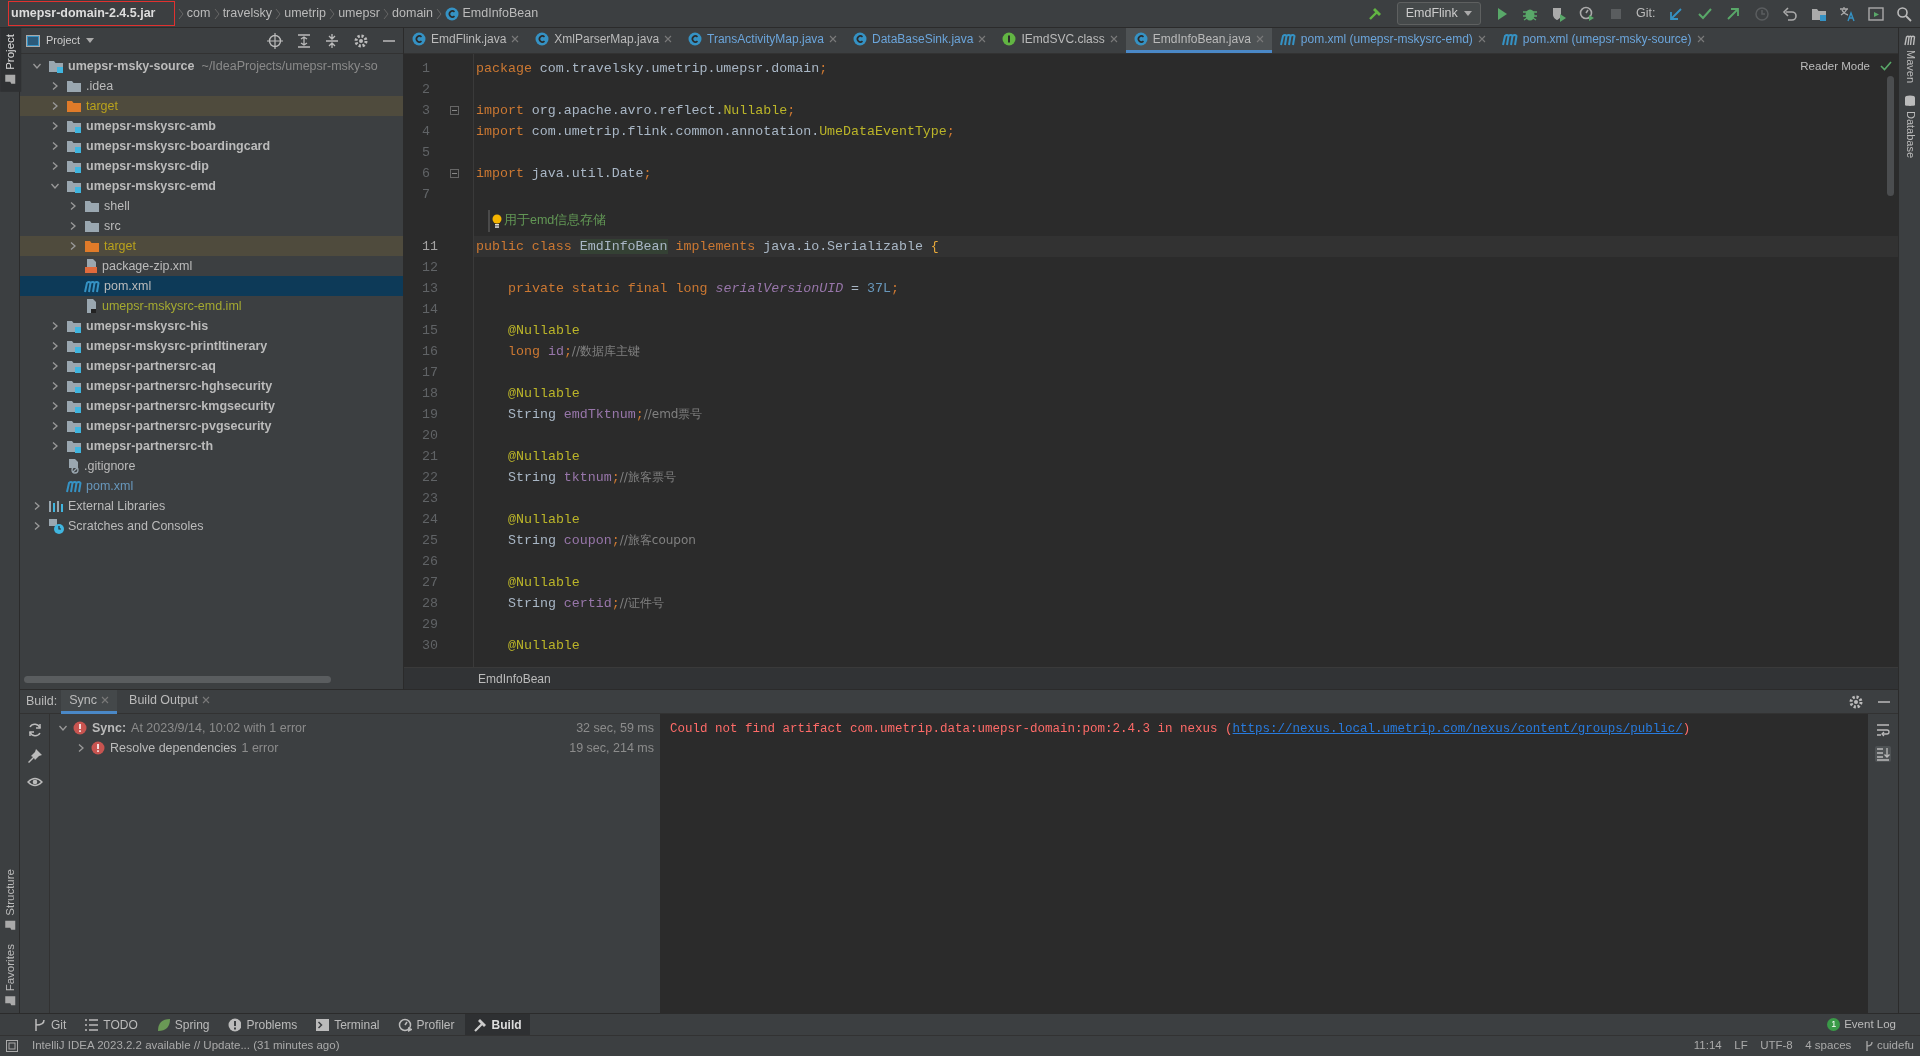 This screenshot has height=1056, width=1920. Describe the element at coordinates (211, 326) in the screenshot. I see `tree-row: umepsr-mskysrc-his` at that location.